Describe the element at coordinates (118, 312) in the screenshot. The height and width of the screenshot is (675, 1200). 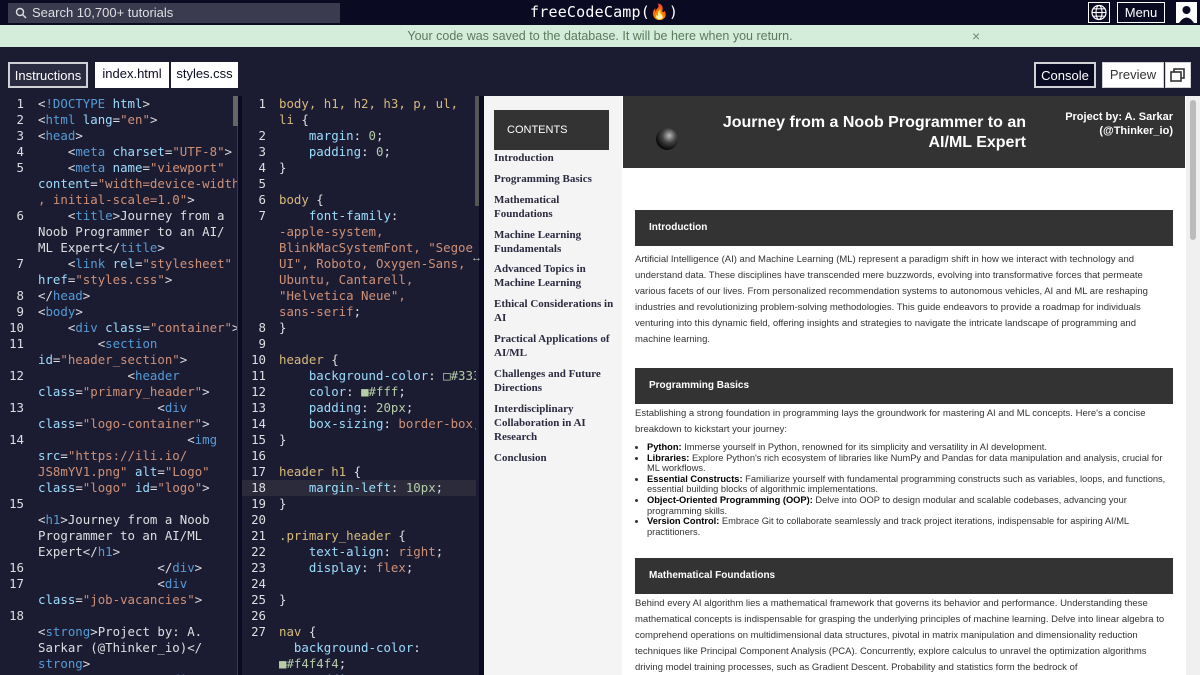
I see `code-line: 9 <body>` at that location.